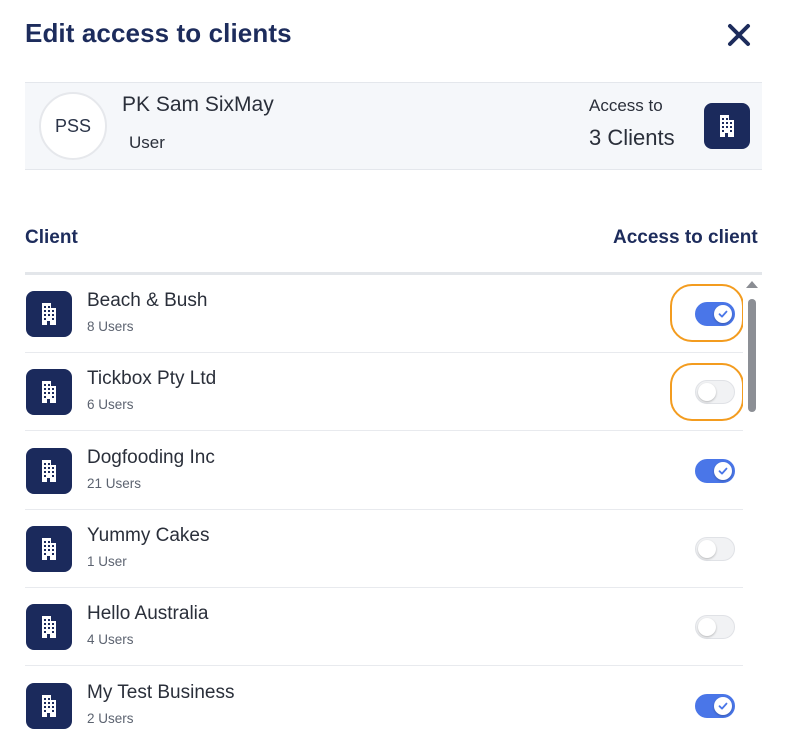  I want to click on client-user-count: 6 Users, so click(110, 404).